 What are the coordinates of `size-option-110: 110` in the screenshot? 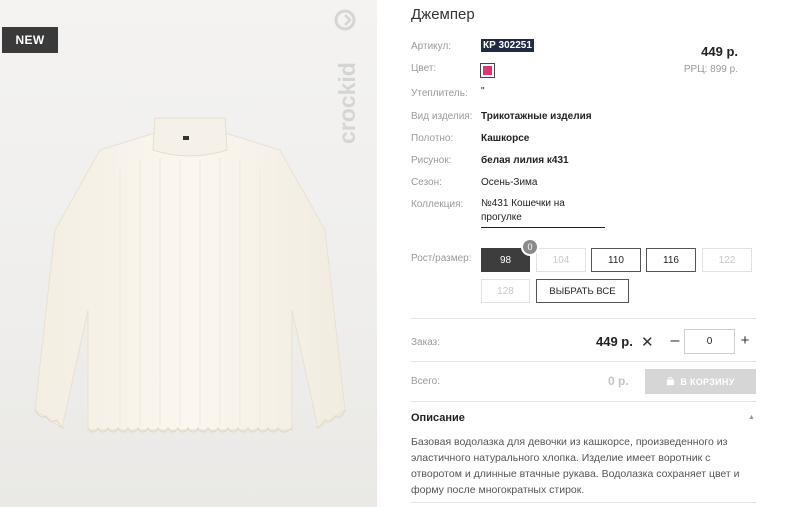 It's located at (616, 260).